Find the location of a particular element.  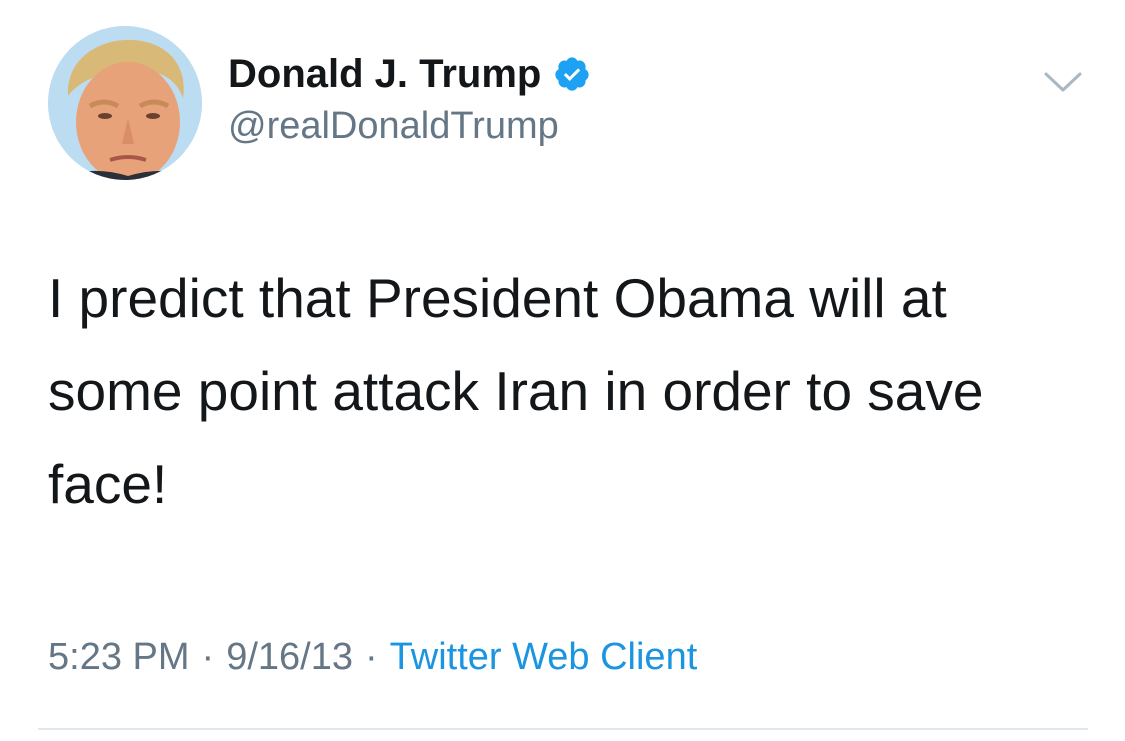

author-name-row: Donald J. Trump is located at coordinates (409, 74).